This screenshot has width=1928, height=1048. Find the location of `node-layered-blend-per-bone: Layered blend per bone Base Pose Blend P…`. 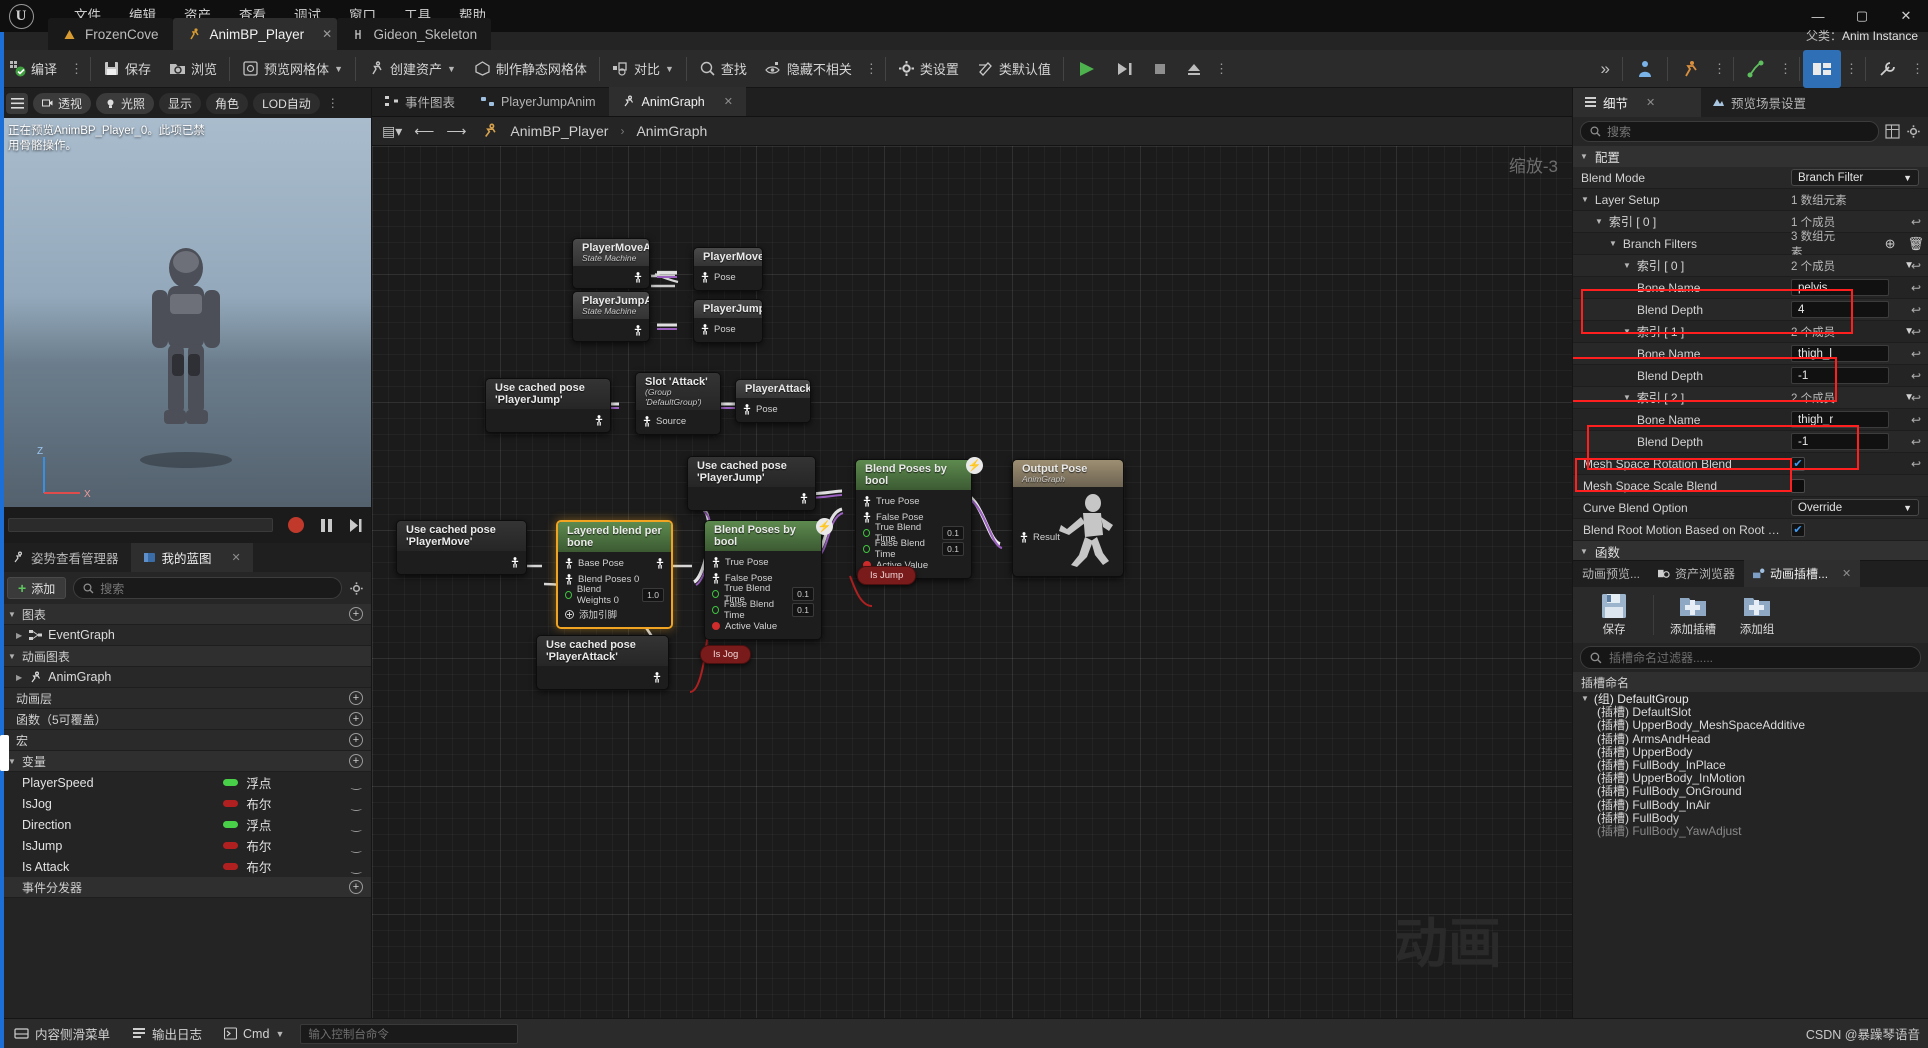

node-layered-blend-per-bone: Layered blend per bone Base Pose Blend P… is located at coordinates (614, 574).